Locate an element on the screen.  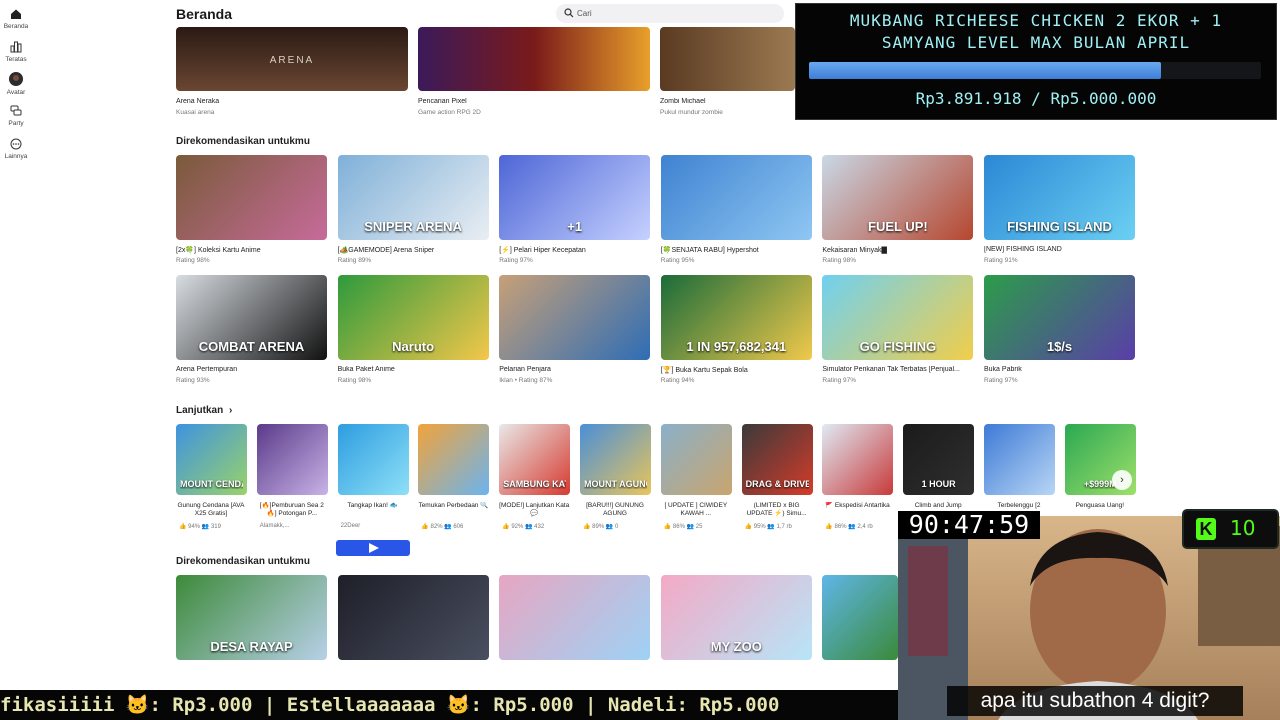
game-title: Buka Pabrik is located at coordinates (1059, 369).